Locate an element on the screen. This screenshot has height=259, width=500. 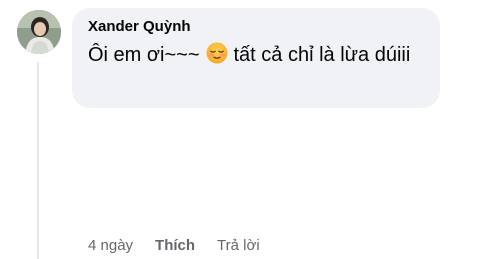
comment-text-part: tất cả chỉ là lừa dúiii is located at coordinates (322, 55).